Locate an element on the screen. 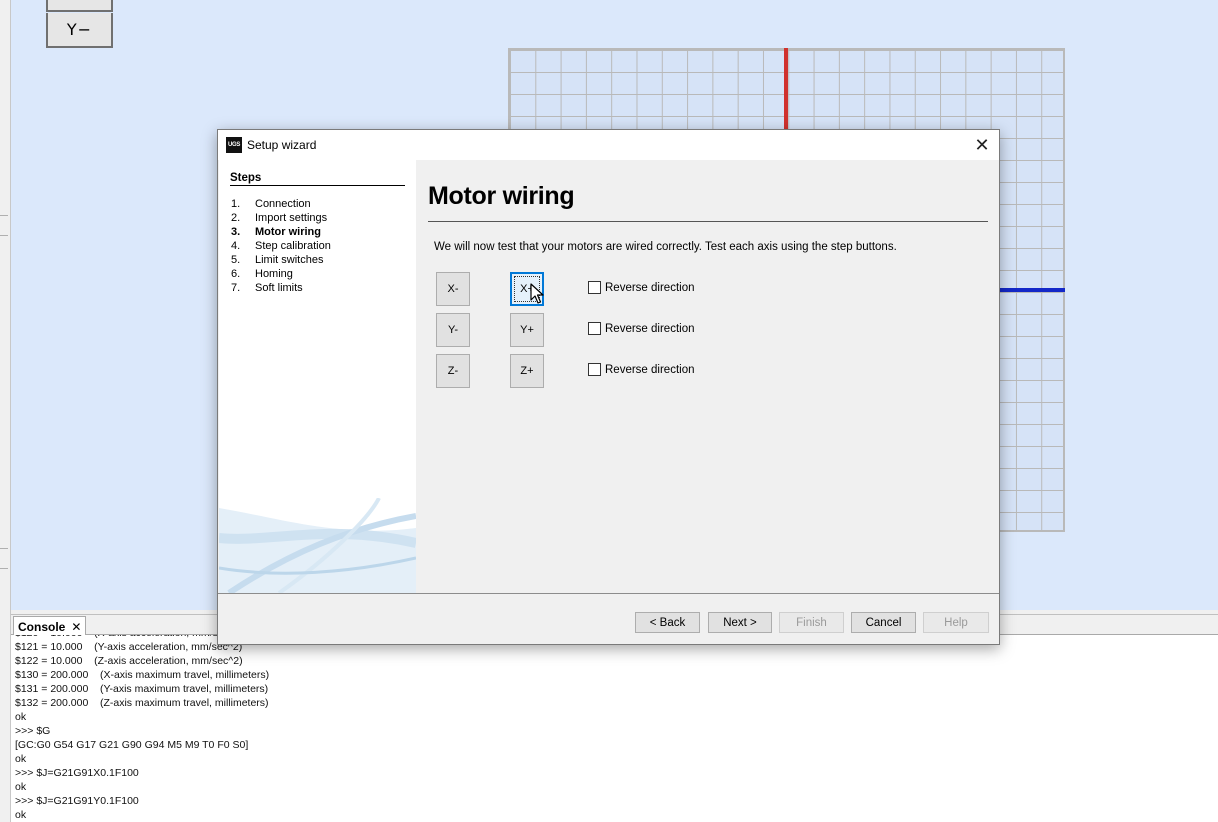 The image size is (1218, 822). step-label: Import settings is located at coordinates (291, 218).